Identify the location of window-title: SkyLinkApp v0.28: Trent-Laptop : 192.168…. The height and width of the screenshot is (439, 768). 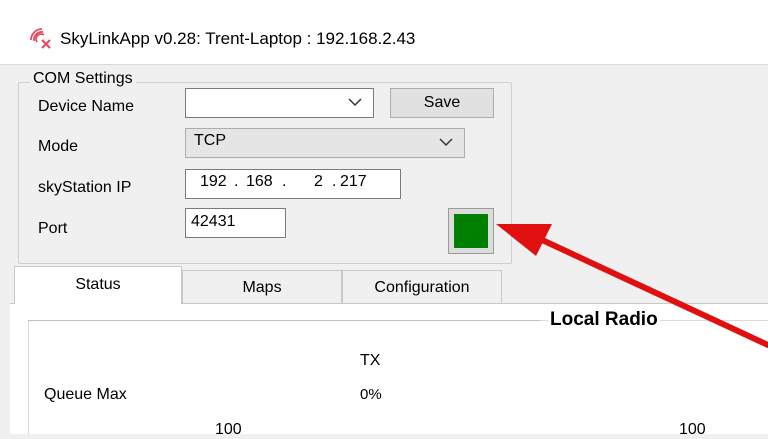
(238, 38).